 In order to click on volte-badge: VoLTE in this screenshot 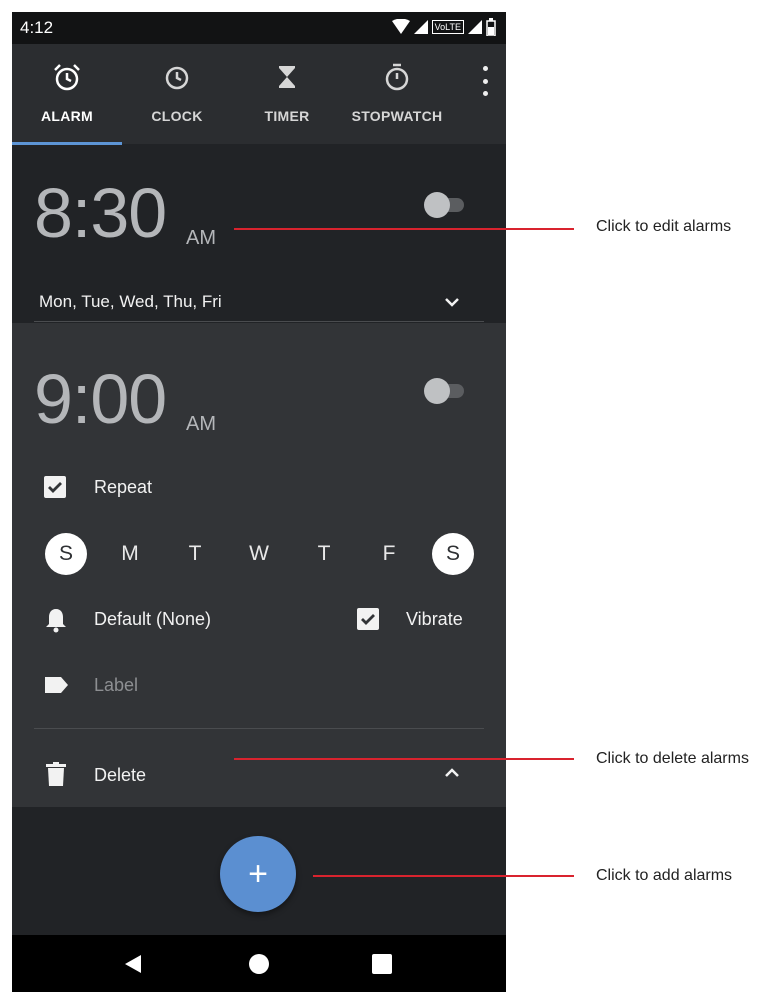, I will do `click(447, 27)`.